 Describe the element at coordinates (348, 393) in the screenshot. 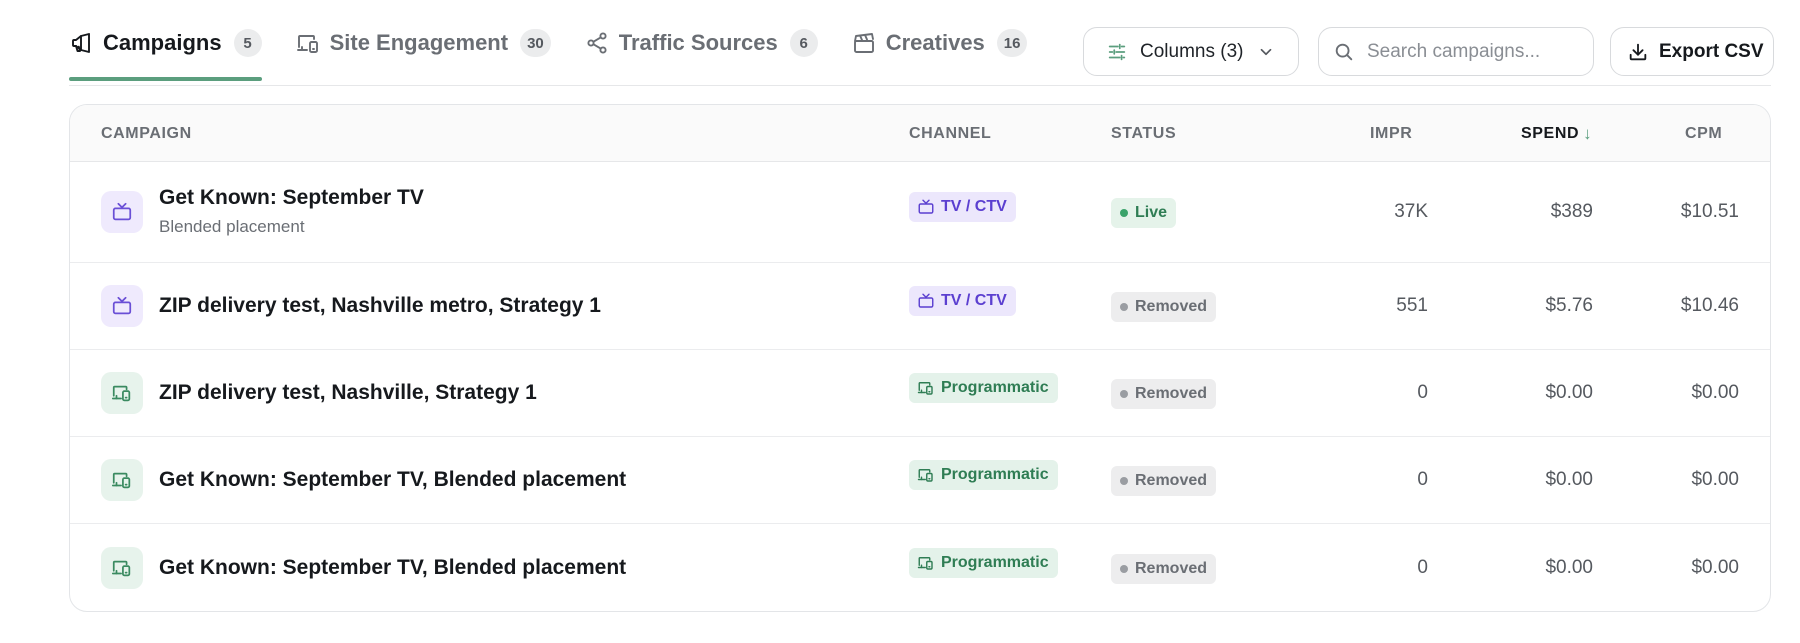

I see `campaign-name: ZIP delivery test, Nashville, Strategy 1` at that location.